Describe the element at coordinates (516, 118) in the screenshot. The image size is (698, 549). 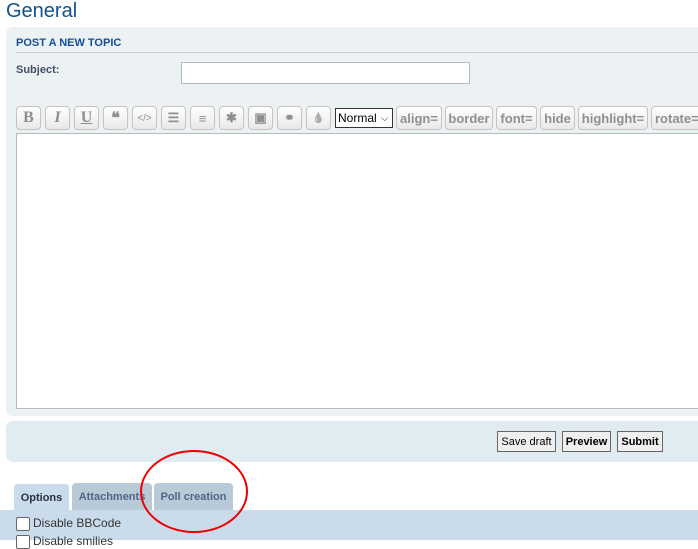
I see `font-button: font=` at that location.